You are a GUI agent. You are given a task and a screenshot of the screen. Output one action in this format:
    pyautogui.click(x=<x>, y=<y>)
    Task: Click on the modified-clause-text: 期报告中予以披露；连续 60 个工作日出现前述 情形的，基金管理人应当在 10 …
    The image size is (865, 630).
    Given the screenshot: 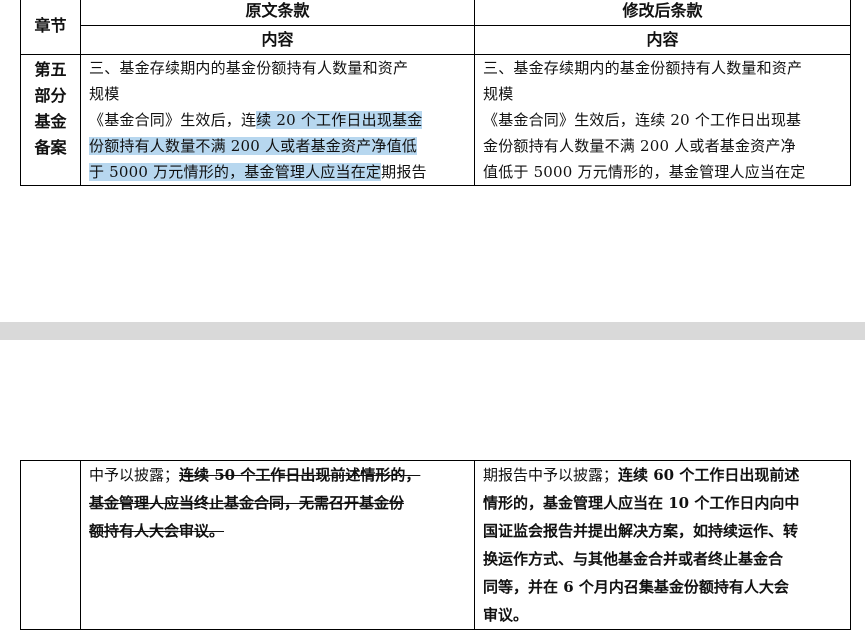 What is the action you would take?
    pyautogui.click(x=662, y=545)
    